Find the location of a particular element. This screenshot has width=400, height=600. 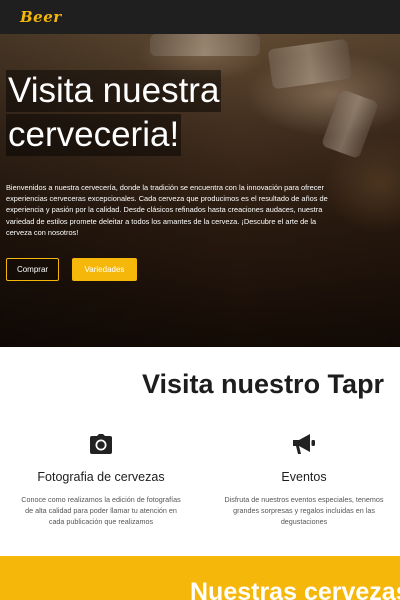

beers-section-title: Nuestras cervezas is located at coordinates (295, 589).